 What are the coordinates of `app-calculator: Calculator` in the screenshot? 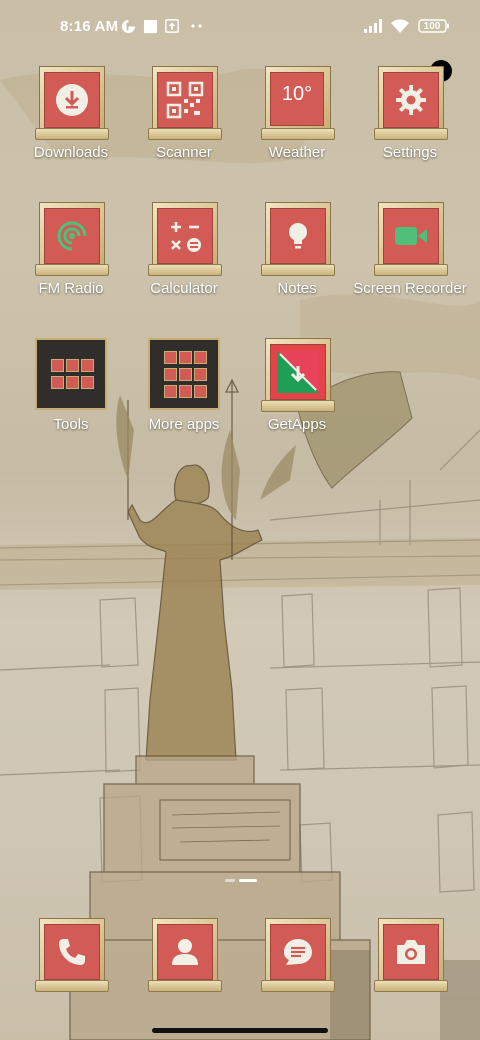 It's located at (184, 262).